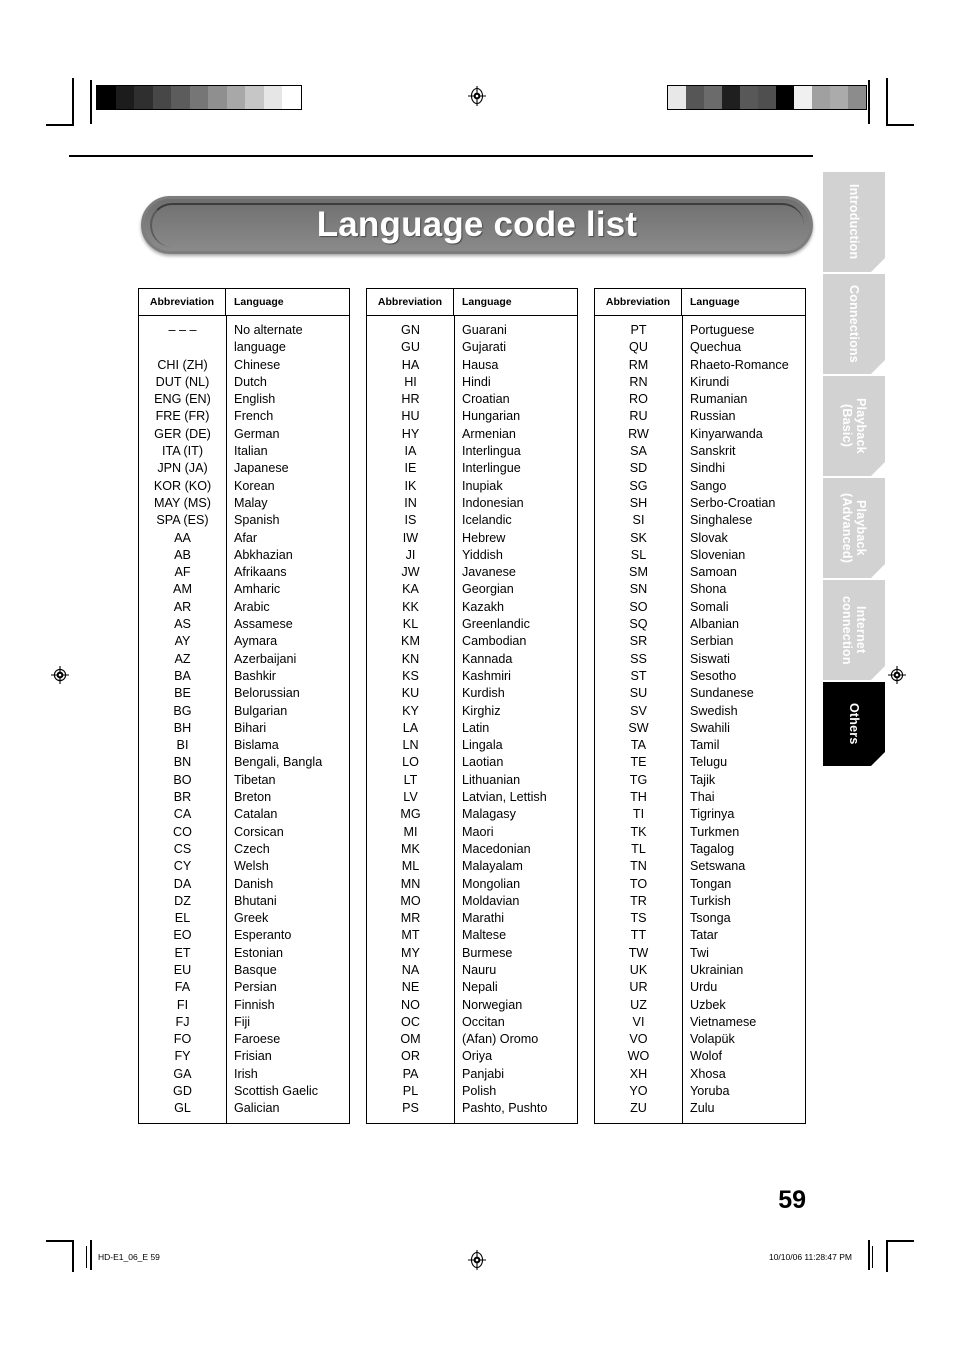  Describe the element at coordinates (700, 1074) in the screenshot. I see `table-row: XH Xhosa` at that location.